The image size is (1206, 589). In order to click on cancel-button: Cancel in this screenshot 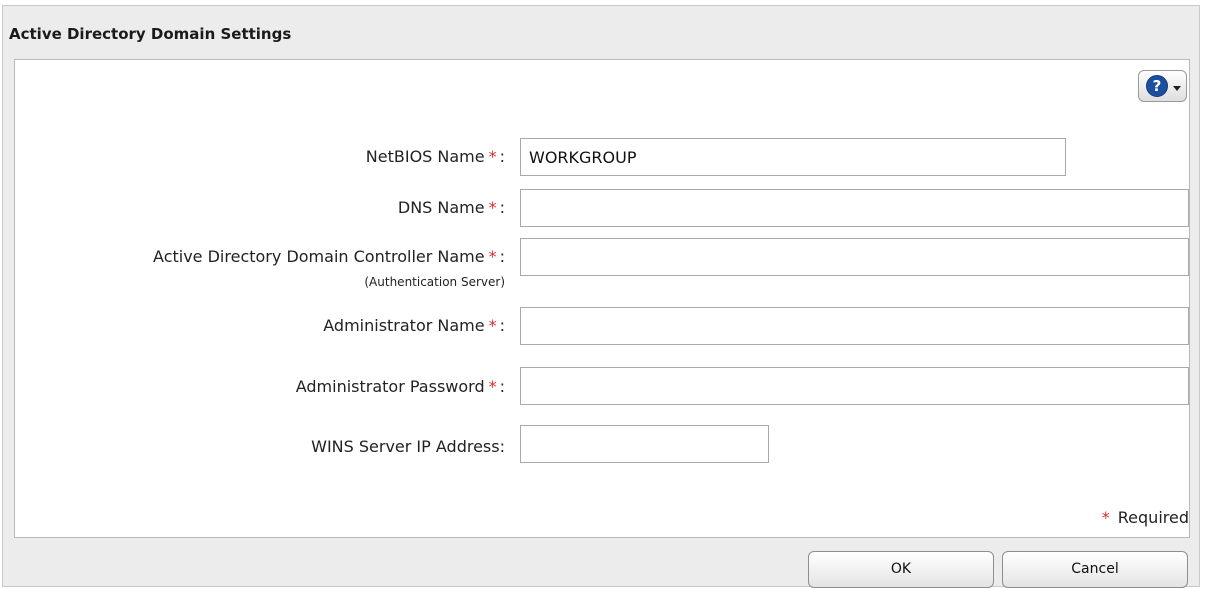, I will do `click(1095, 569)`.